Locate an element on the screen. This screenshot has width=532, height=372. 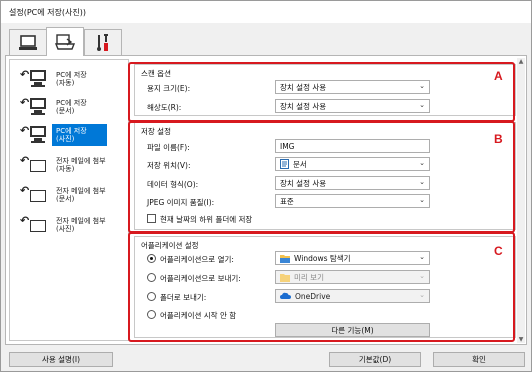
tab-general-settings is located at coordinates (103, 42).